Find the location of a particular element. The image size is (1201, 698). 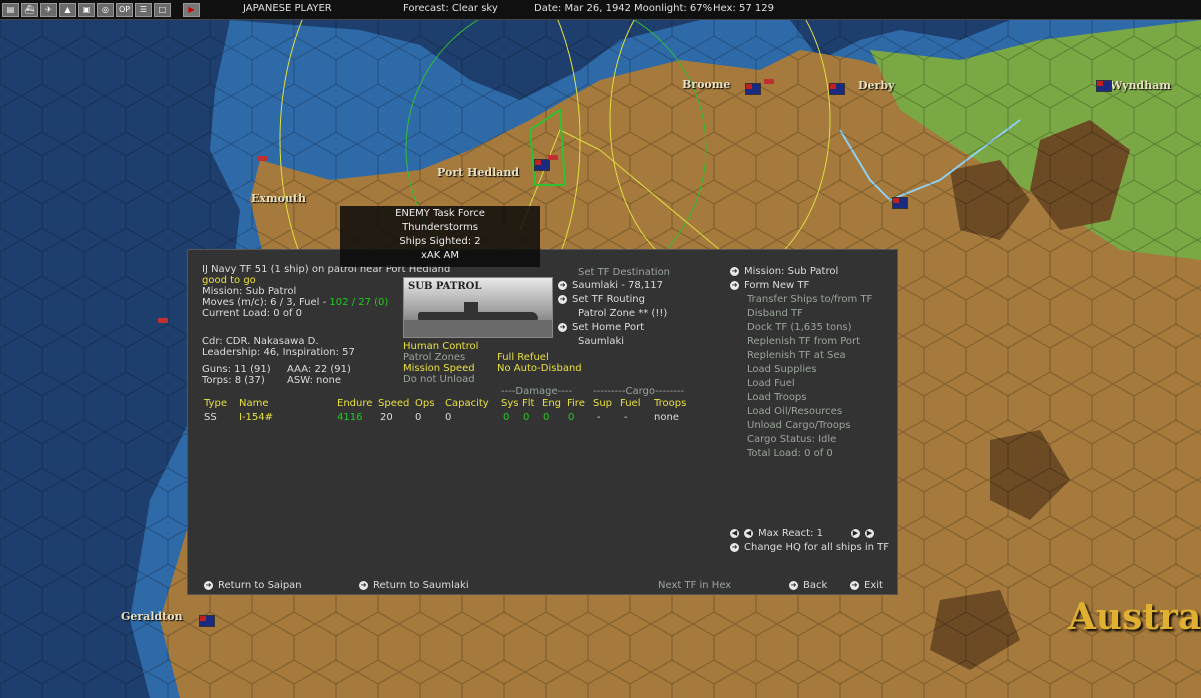

load-supplies-button: Load Supplies is located at coordinates (781, 370).